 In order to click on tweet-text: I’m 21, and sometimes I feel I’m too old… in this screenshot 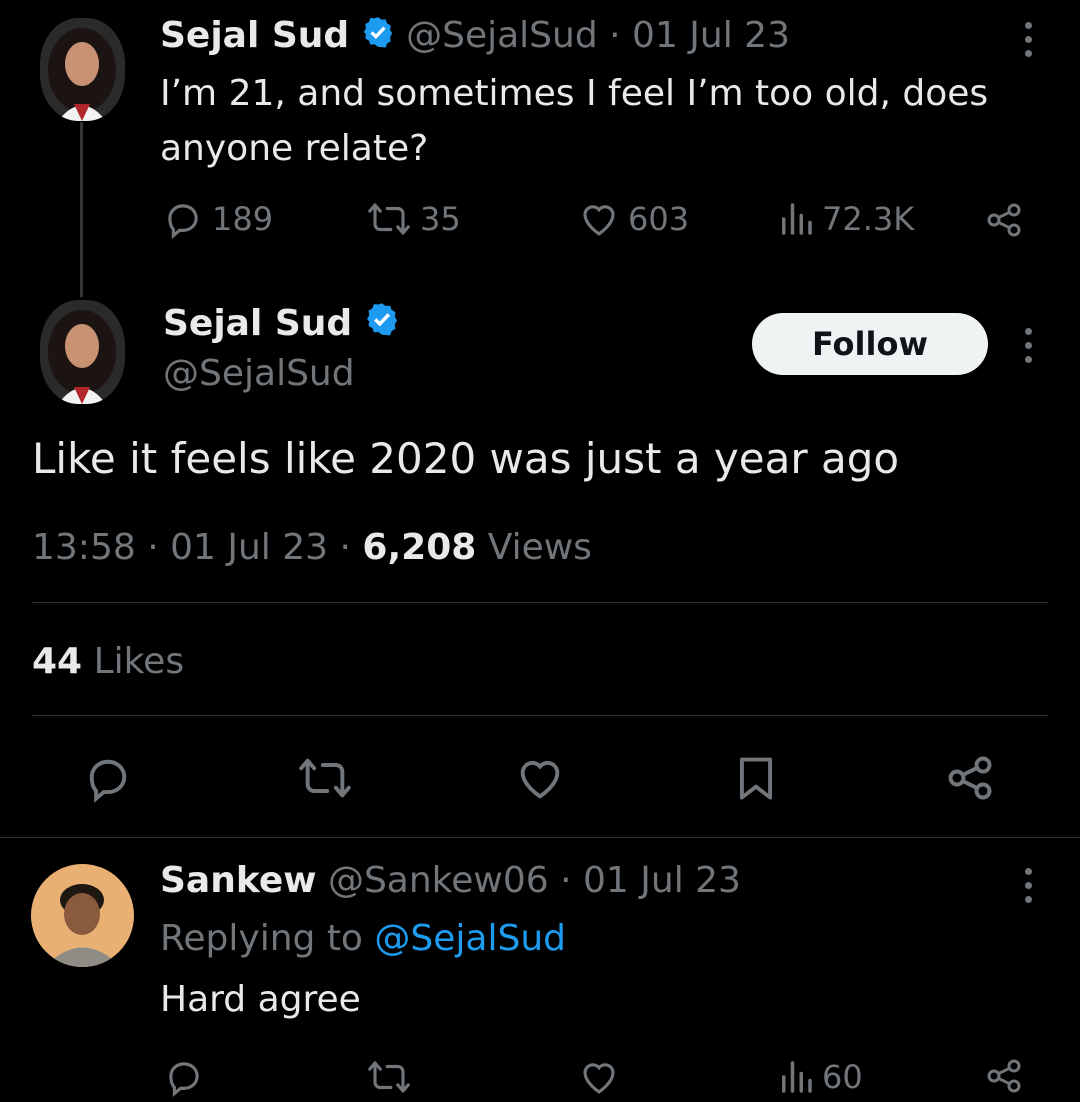, I will do `click(574, 121)`.